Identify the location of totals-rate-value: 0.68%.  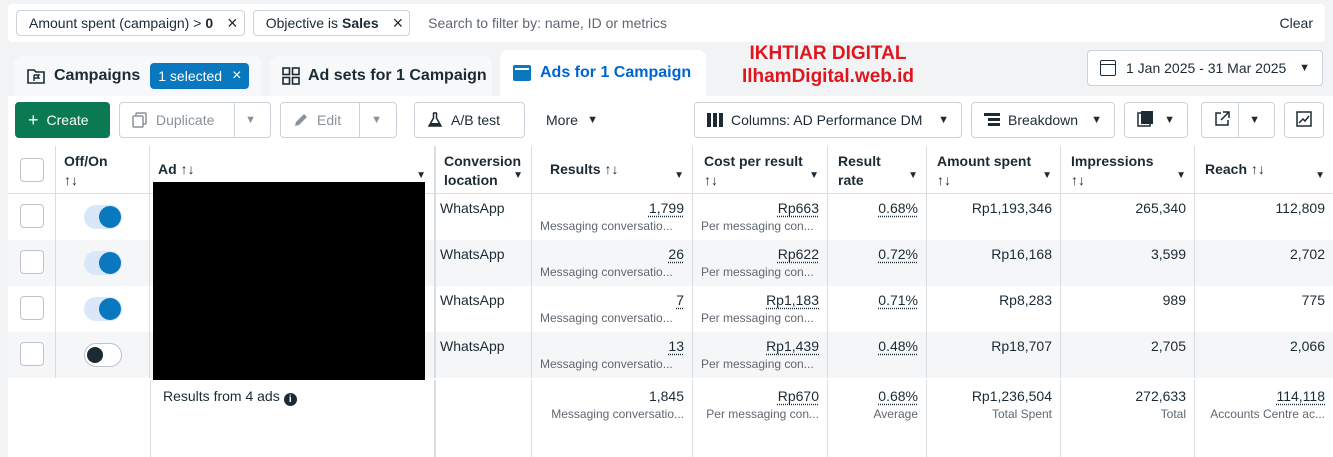
(898, 396).